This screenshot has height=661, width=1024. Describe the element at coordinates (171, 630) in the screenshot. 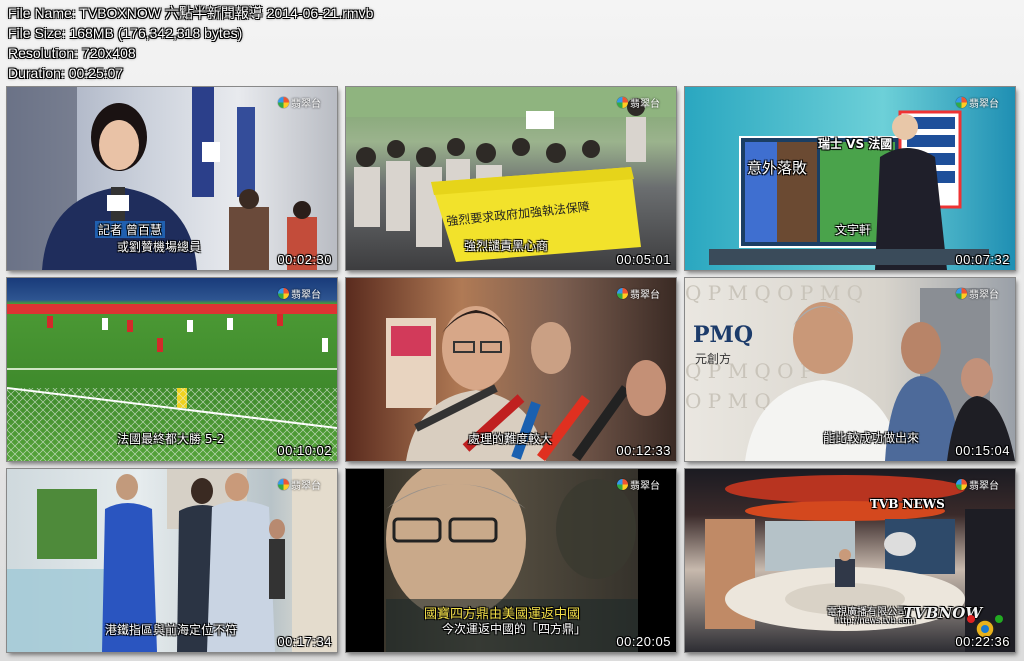

I see `subtitle-caption: 港鐵指區與前海定位不符` at that location.